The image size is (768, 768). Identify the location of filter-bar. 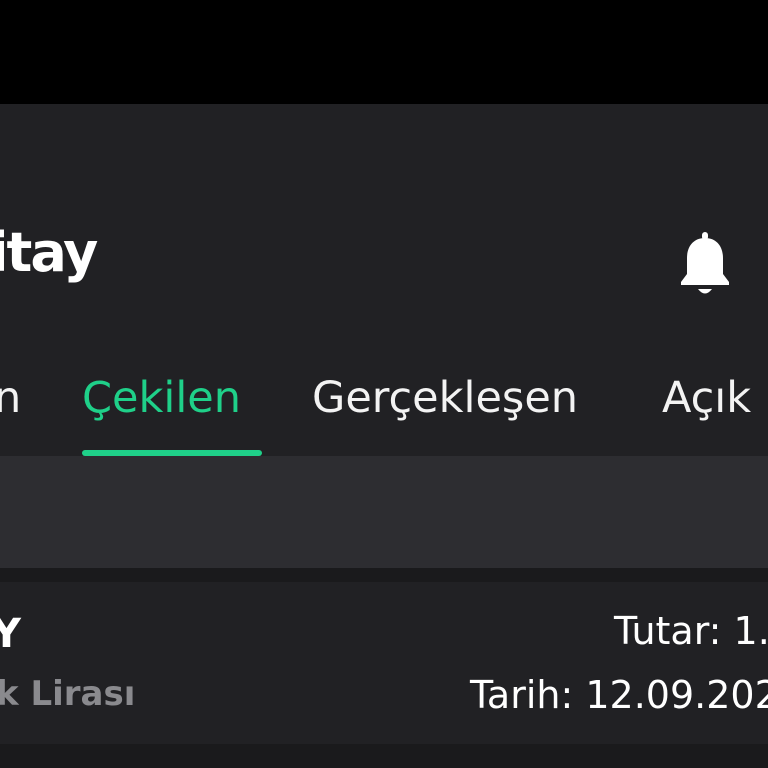
(384, 512).